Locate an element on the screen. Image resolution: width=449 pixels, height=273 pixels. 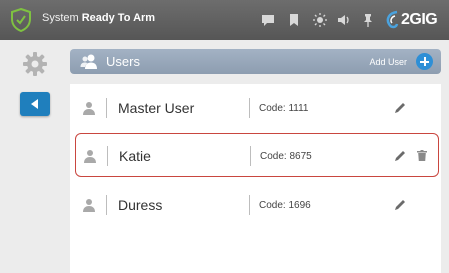
volume-icon is located at coordinates (344, 20).